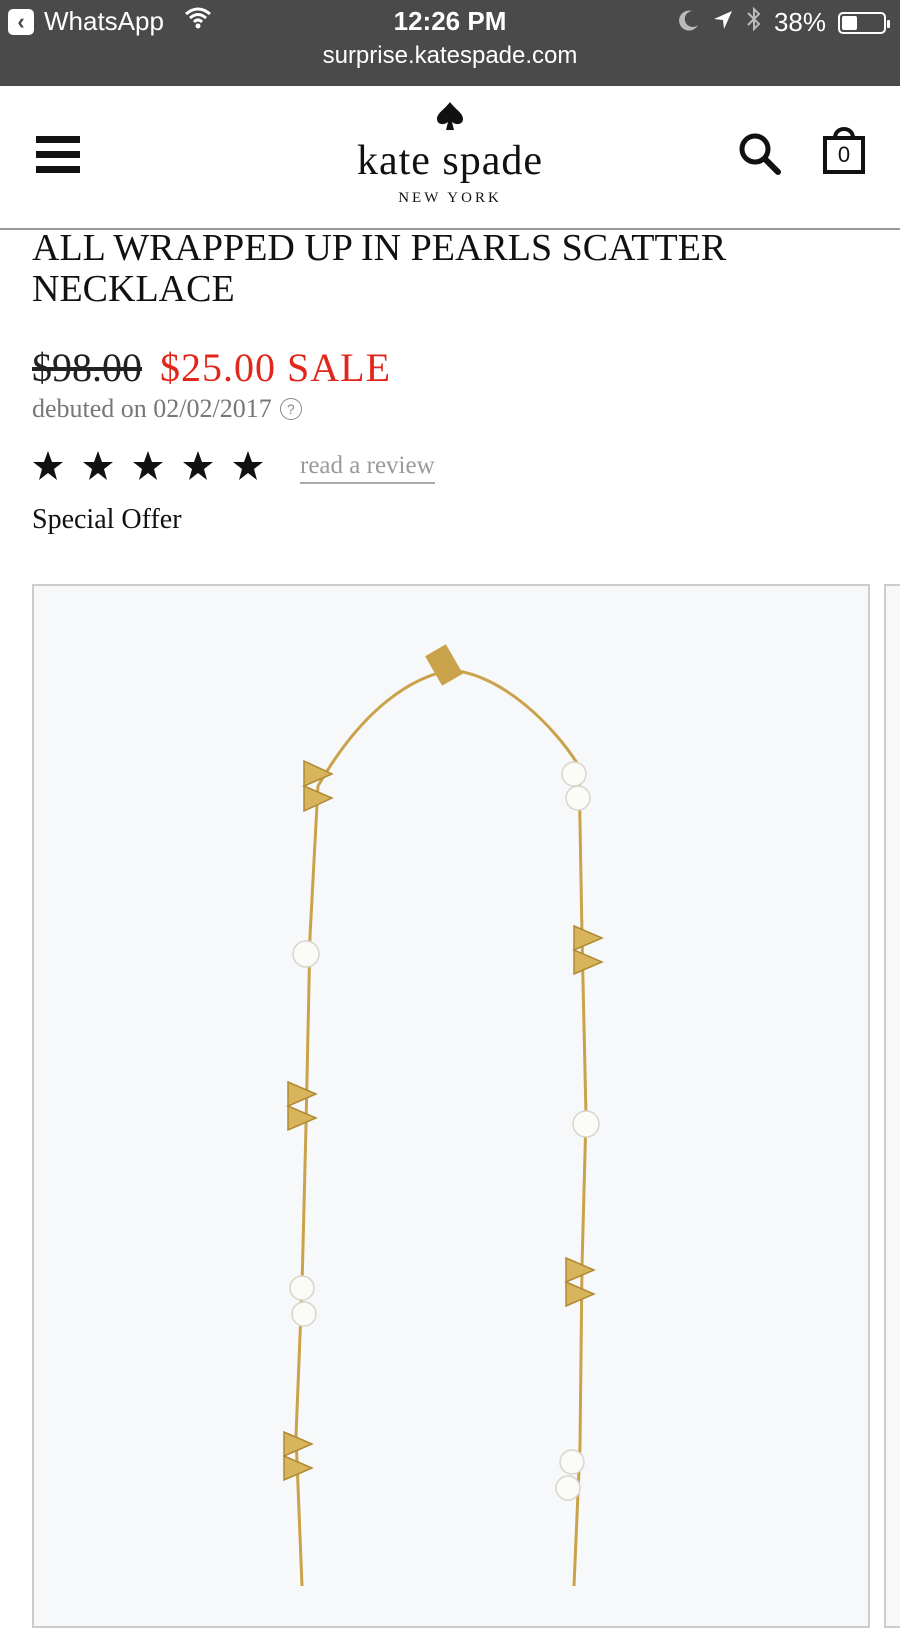 This screenshot has width=900, height=1628. What do you see at coordinates (864, 22) in the screenshot?
I see `battery-icon` at bounding box center [864, 22].